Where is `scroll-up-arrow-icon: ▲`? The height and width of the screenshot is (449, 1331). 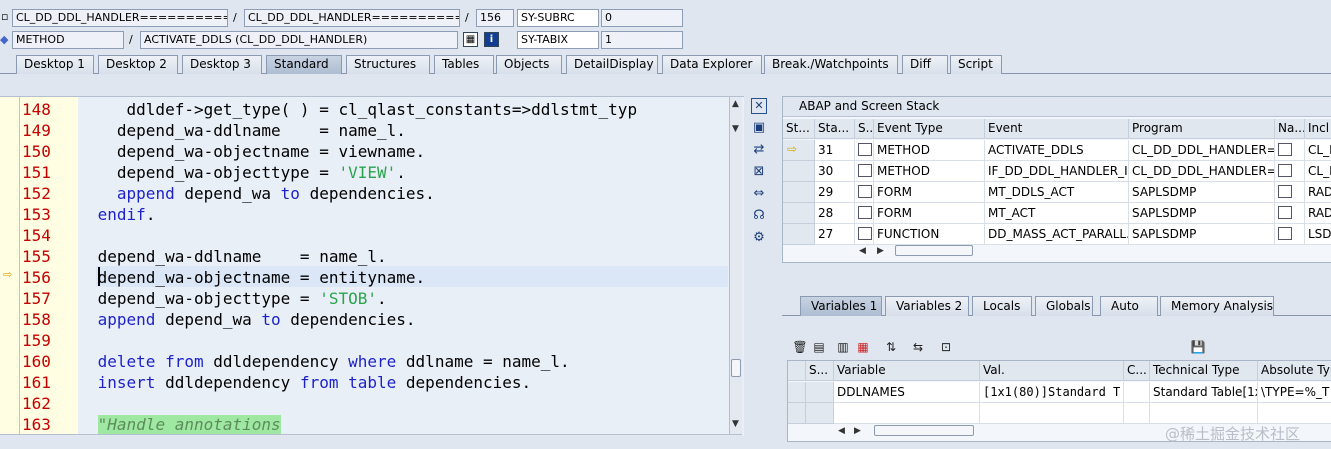 scroll-up-arrow-icon: ▲ is located at coordinates (735, 104).